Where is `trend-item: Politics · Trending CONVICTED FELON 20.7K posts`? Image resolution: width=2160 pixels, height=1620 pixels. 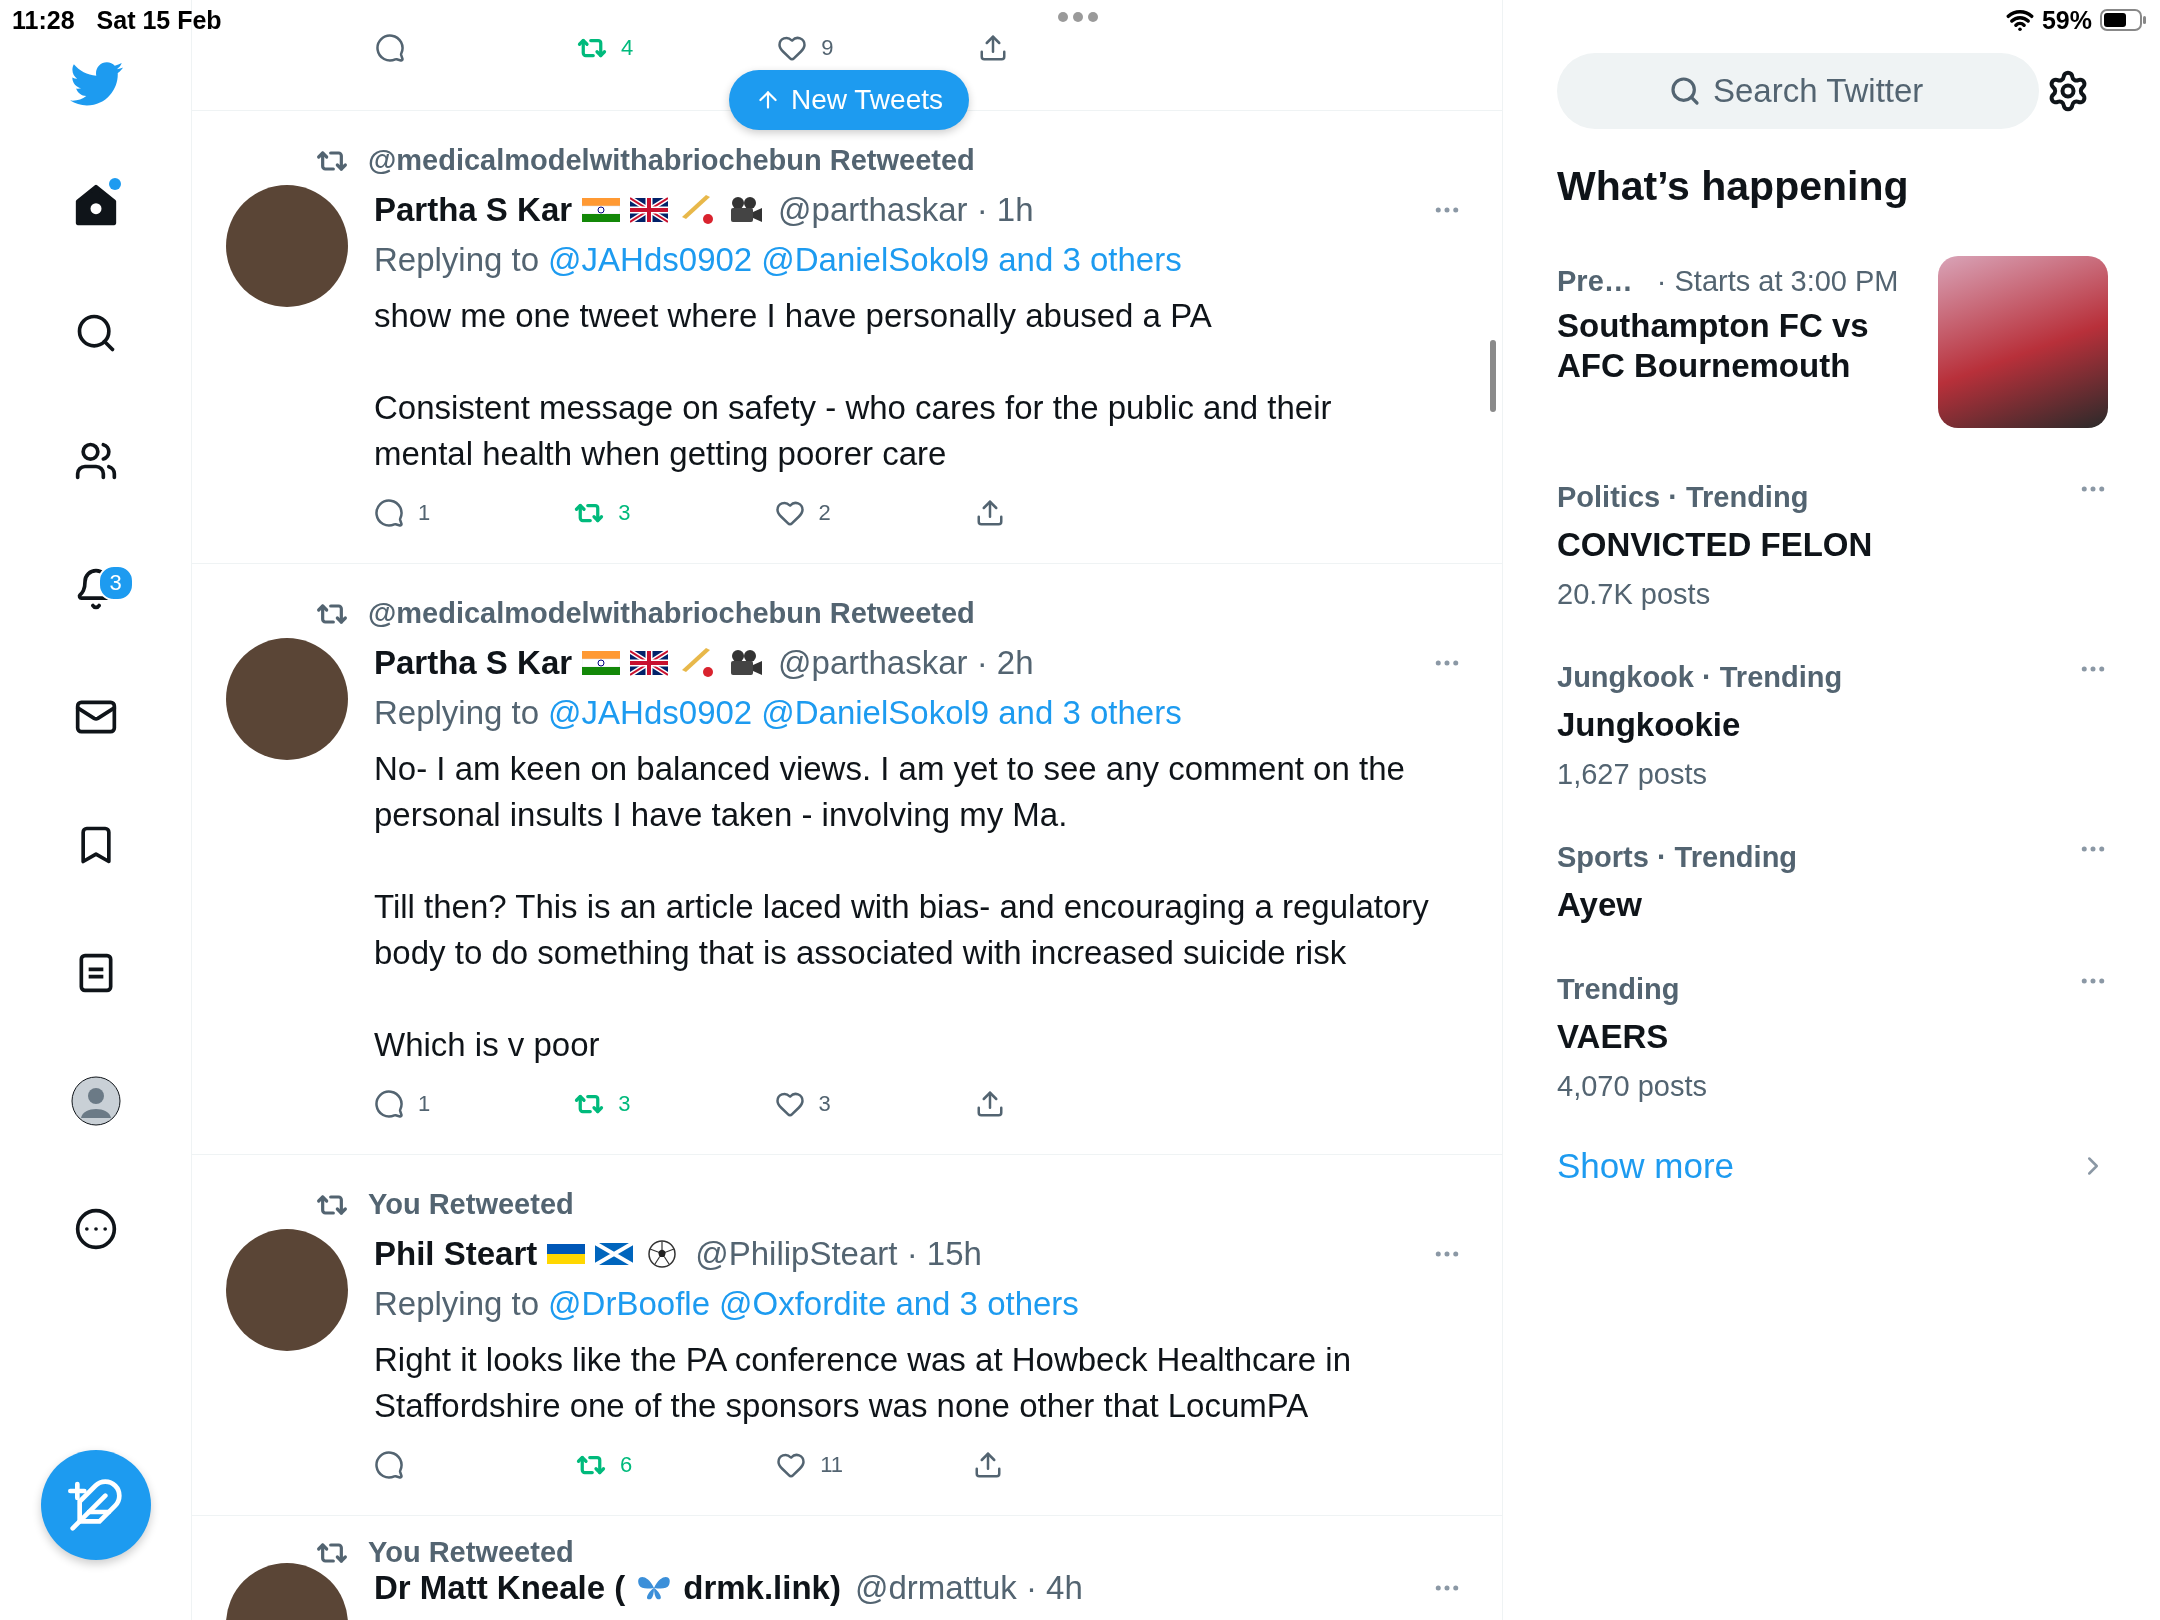
trend-item: Politics · Trending CONVICTED FELON 20.7K posts is located at coordinates (1832, 546).